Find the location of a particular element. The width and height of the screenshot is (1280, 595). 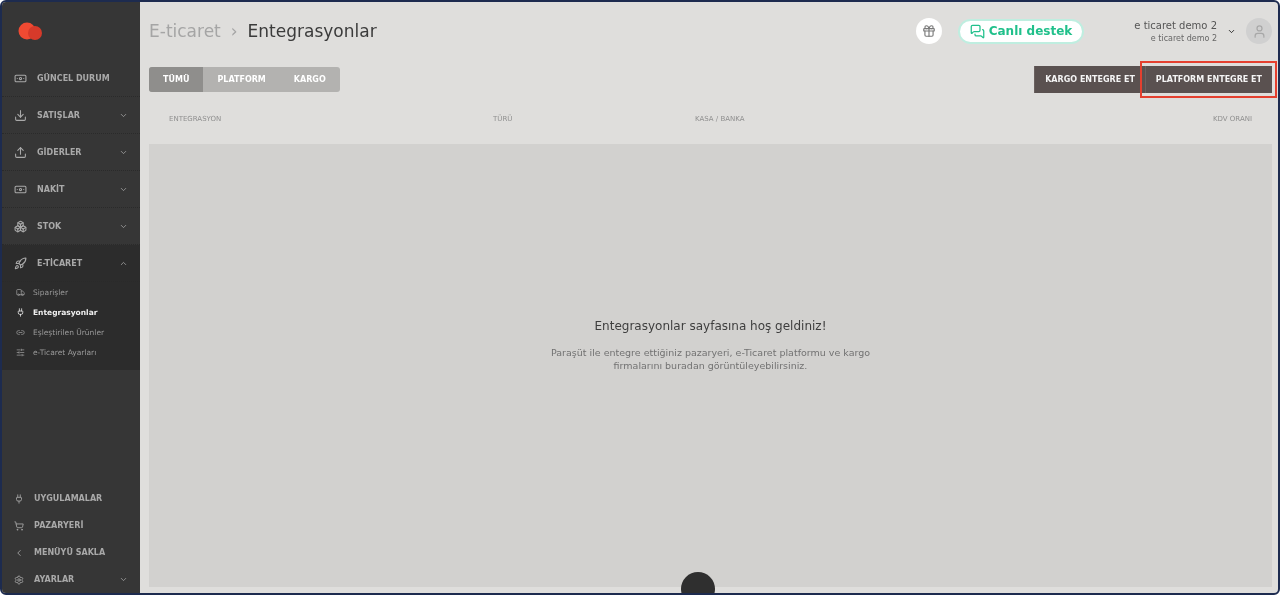

logo-icon is located at coordinates (31, 31).